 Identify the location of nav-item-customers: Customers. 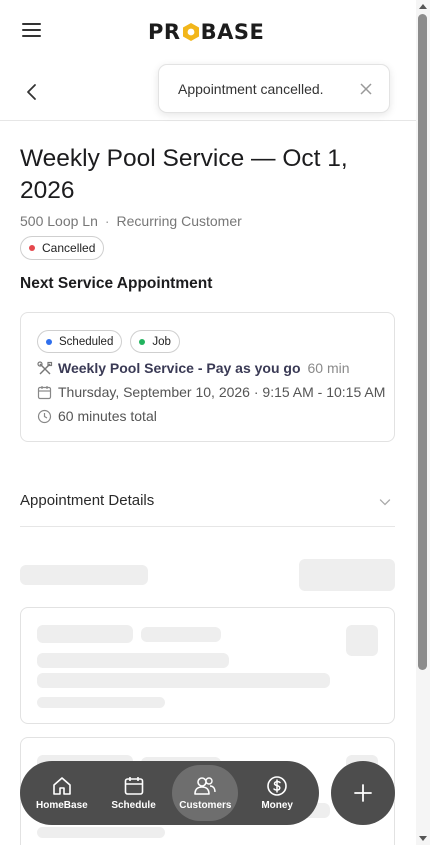
(205, 793).